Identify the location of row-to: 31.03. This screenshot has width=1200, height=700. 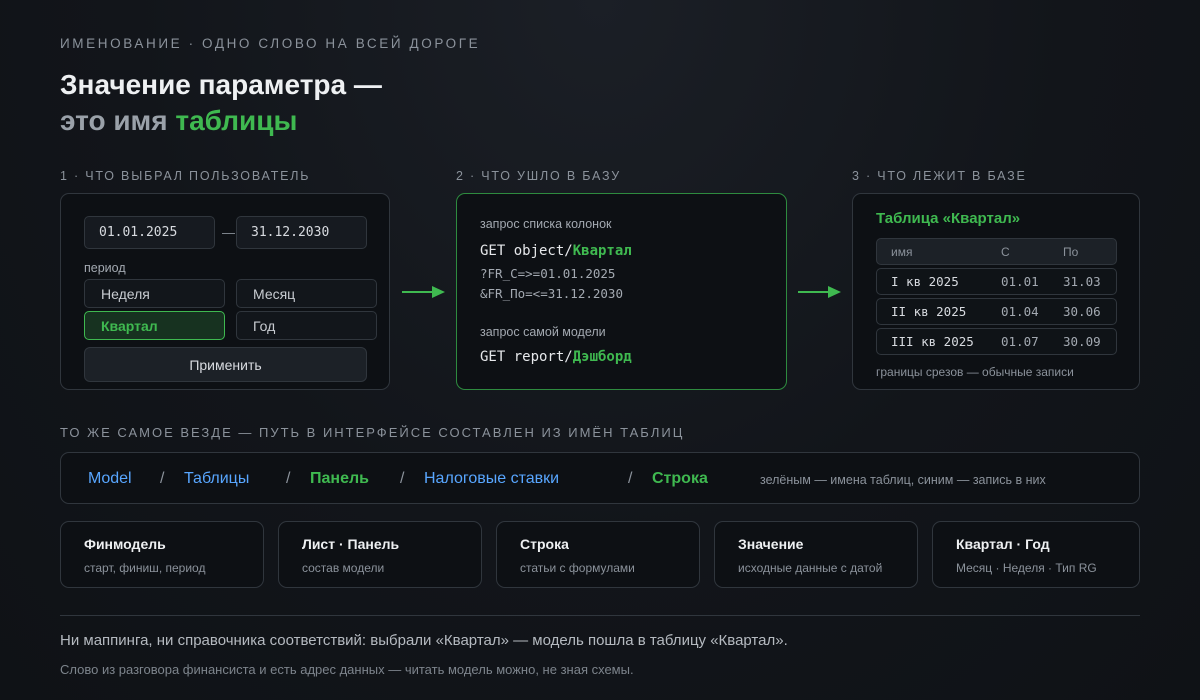
(1082, 281).